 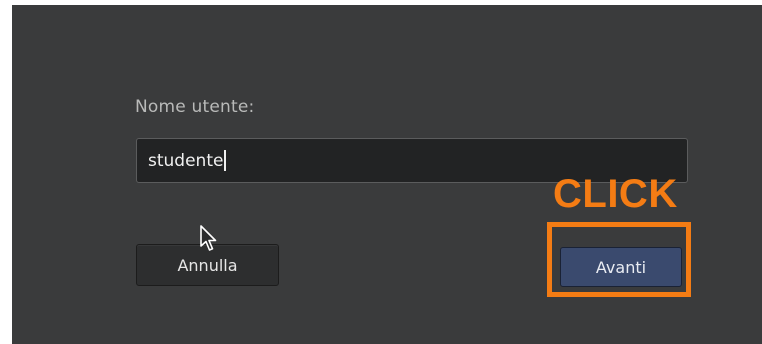 I want to click on text-caret, so click(x=225, y=160).